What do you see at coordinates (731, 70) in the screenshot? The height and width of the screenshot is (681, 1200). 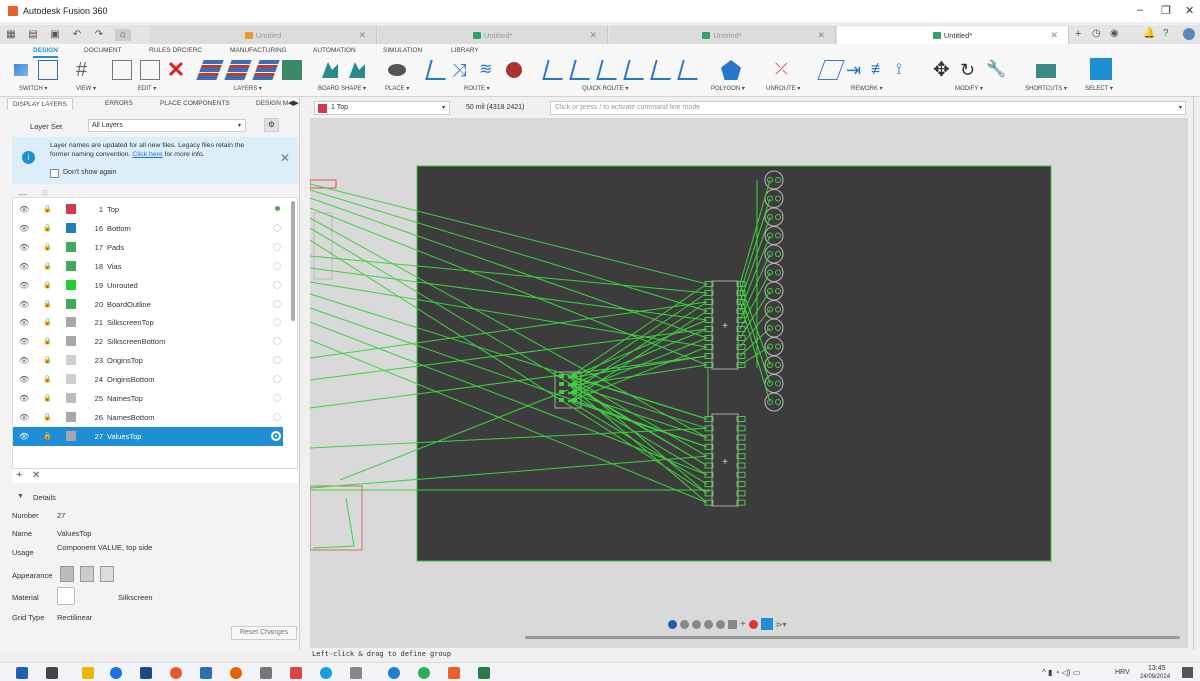 I see `polygon-icon` at bounding box center [731, 70].